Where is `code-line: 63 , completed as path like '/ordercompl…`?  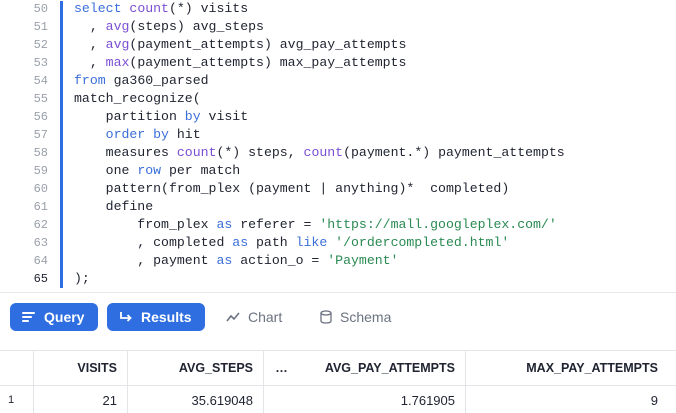 code-line: 63 , completed as path like '/ordercompl… is located at coordinates (338, 243).